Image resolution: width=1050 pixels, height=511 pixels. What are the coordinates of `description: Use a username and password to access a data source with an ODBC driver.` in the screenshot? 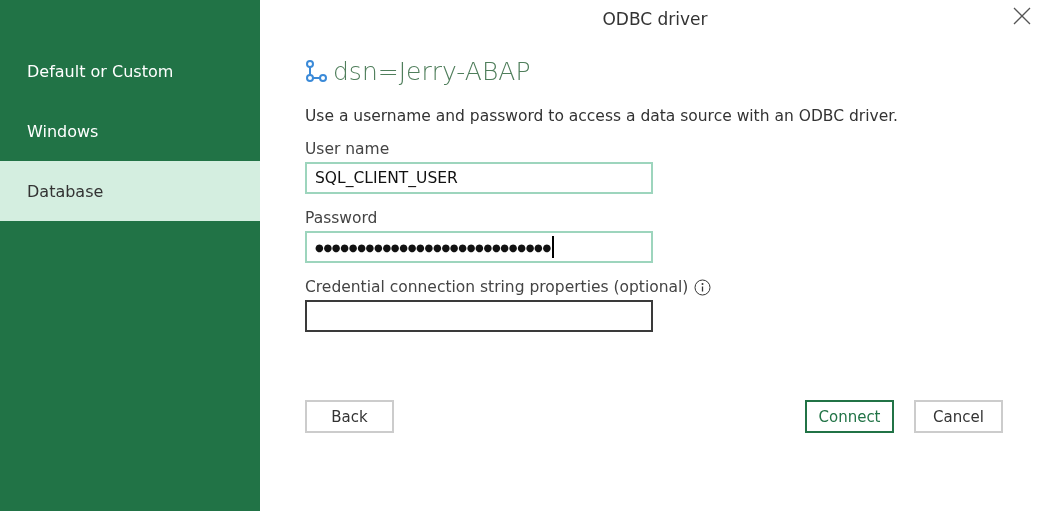 It's located at (602, 116).